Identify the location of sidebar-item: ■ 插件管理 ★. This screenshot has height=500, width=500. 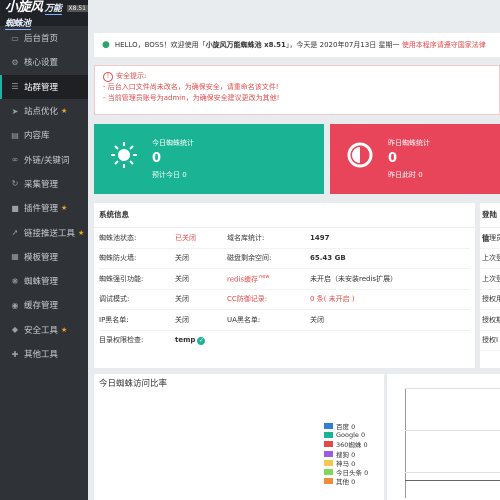
(44, 208).